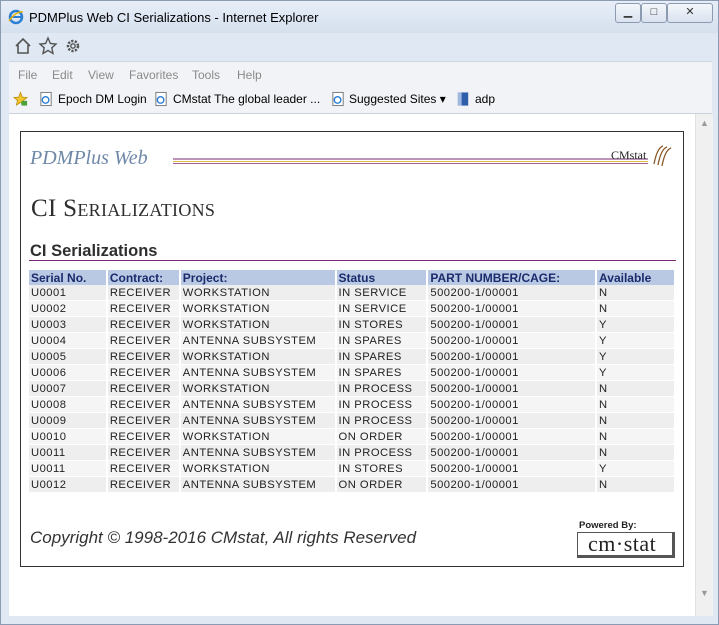 The height and width of the screenshot is (625, 719). Describe the element at coordinates (654, 13) in the screenshot. I see `maximize-button: □` at that location.